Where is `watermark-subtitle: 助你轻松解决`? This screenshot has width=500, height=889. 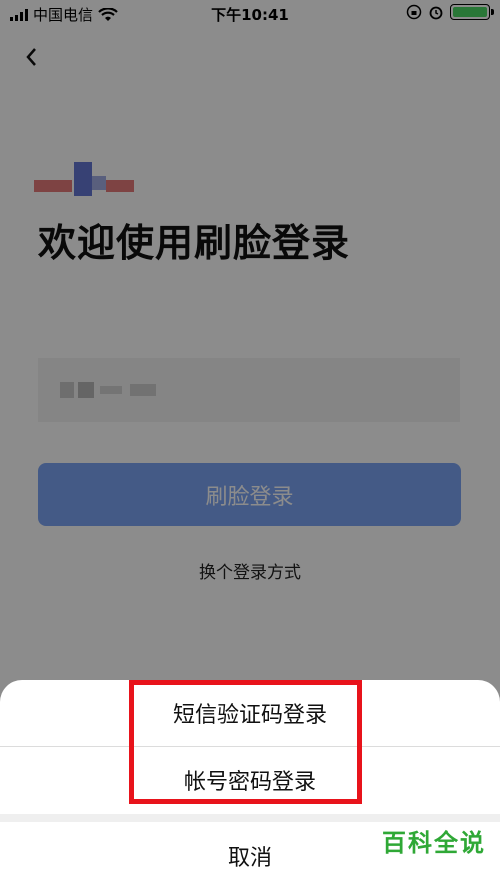 watermark-subtitle: 助你轻松解决 is located at coordinates (433, 869).